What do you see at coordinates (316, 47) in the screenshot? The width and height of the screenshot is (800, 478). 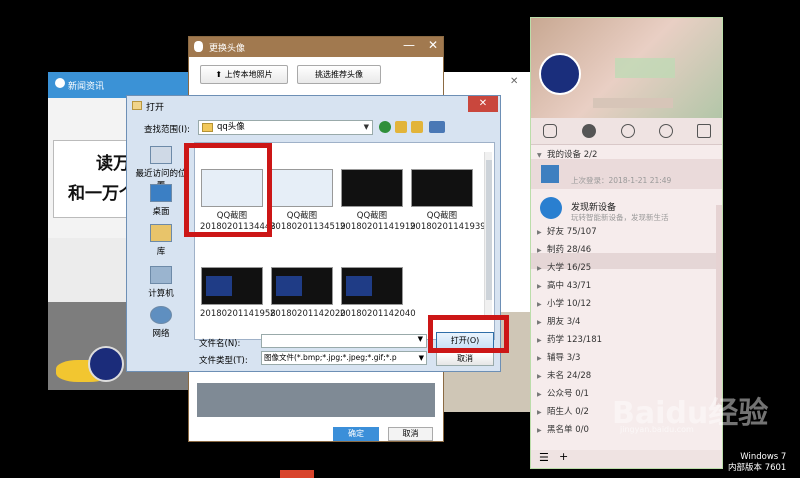 I see `change-avatar-titlebar: 更换头像 — ✕` at bounding box center [316, 47].